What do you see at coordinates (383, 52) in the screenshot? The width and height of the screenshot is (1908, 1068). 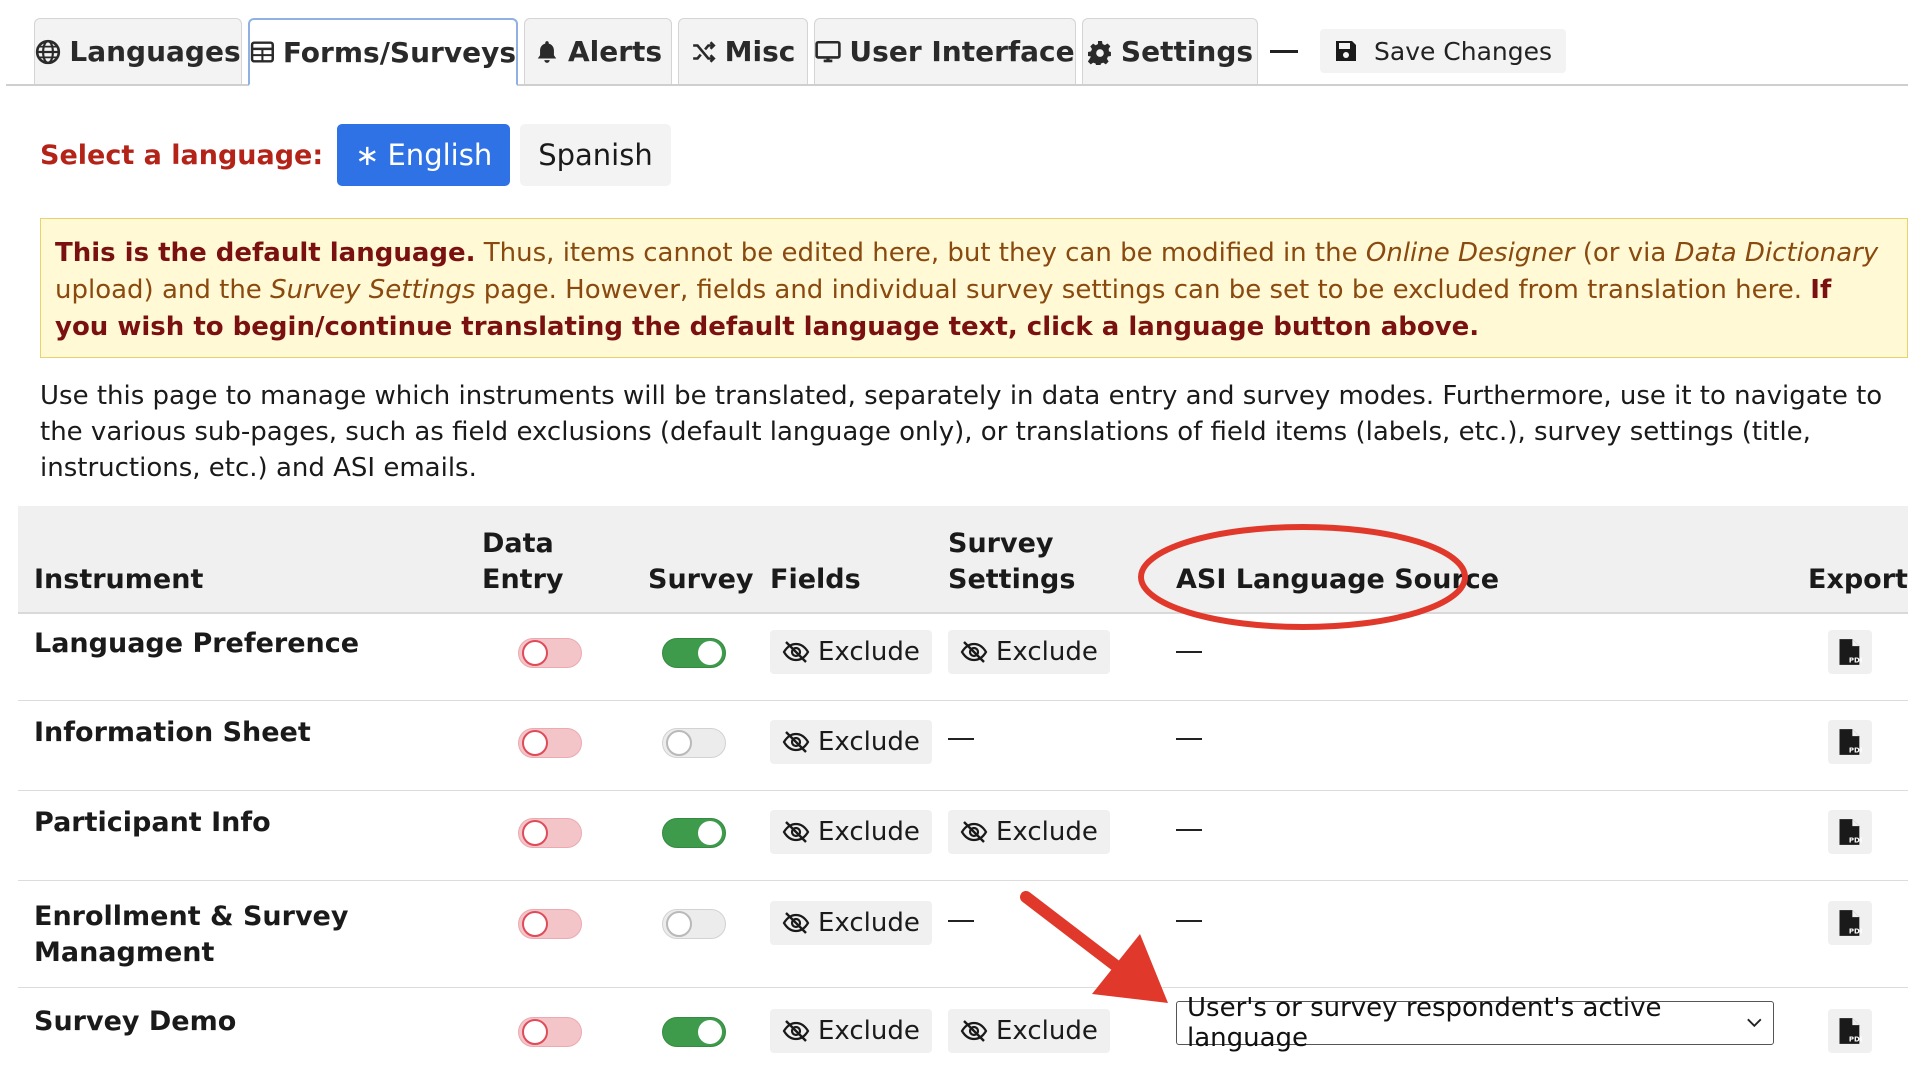 I see `tab-forms-surveys: Forms/Surveys` at bounding box center [383, 52].